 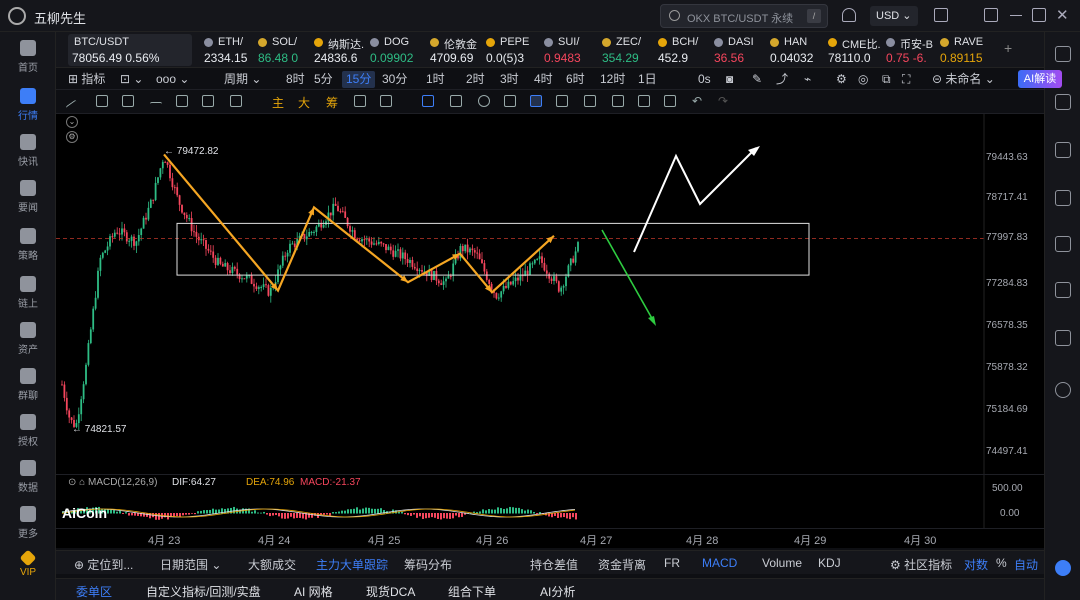 I want to click on nav-item-more: 更多, so click(x=28, y=528).